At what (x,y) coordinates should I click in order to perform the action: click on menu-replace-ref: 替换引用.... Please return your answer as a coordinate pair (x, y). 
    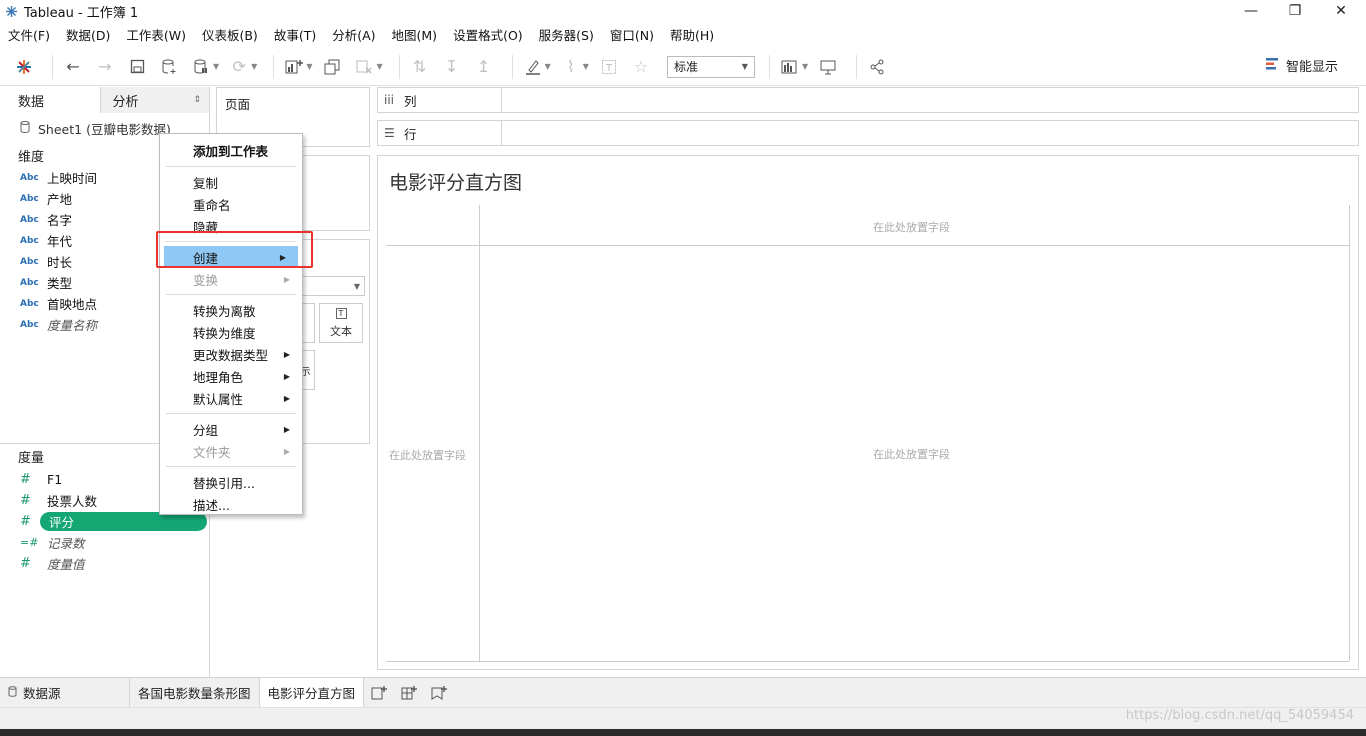
    Looking at the image, I should click on (231, 482).